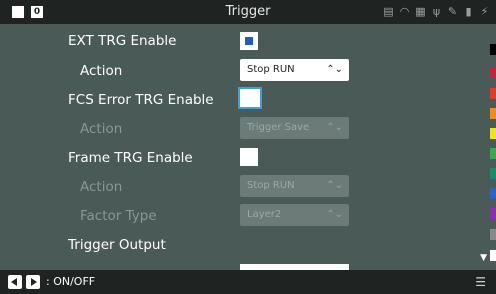  I want to click on wifi-icon: ◠, so click(404, 11).